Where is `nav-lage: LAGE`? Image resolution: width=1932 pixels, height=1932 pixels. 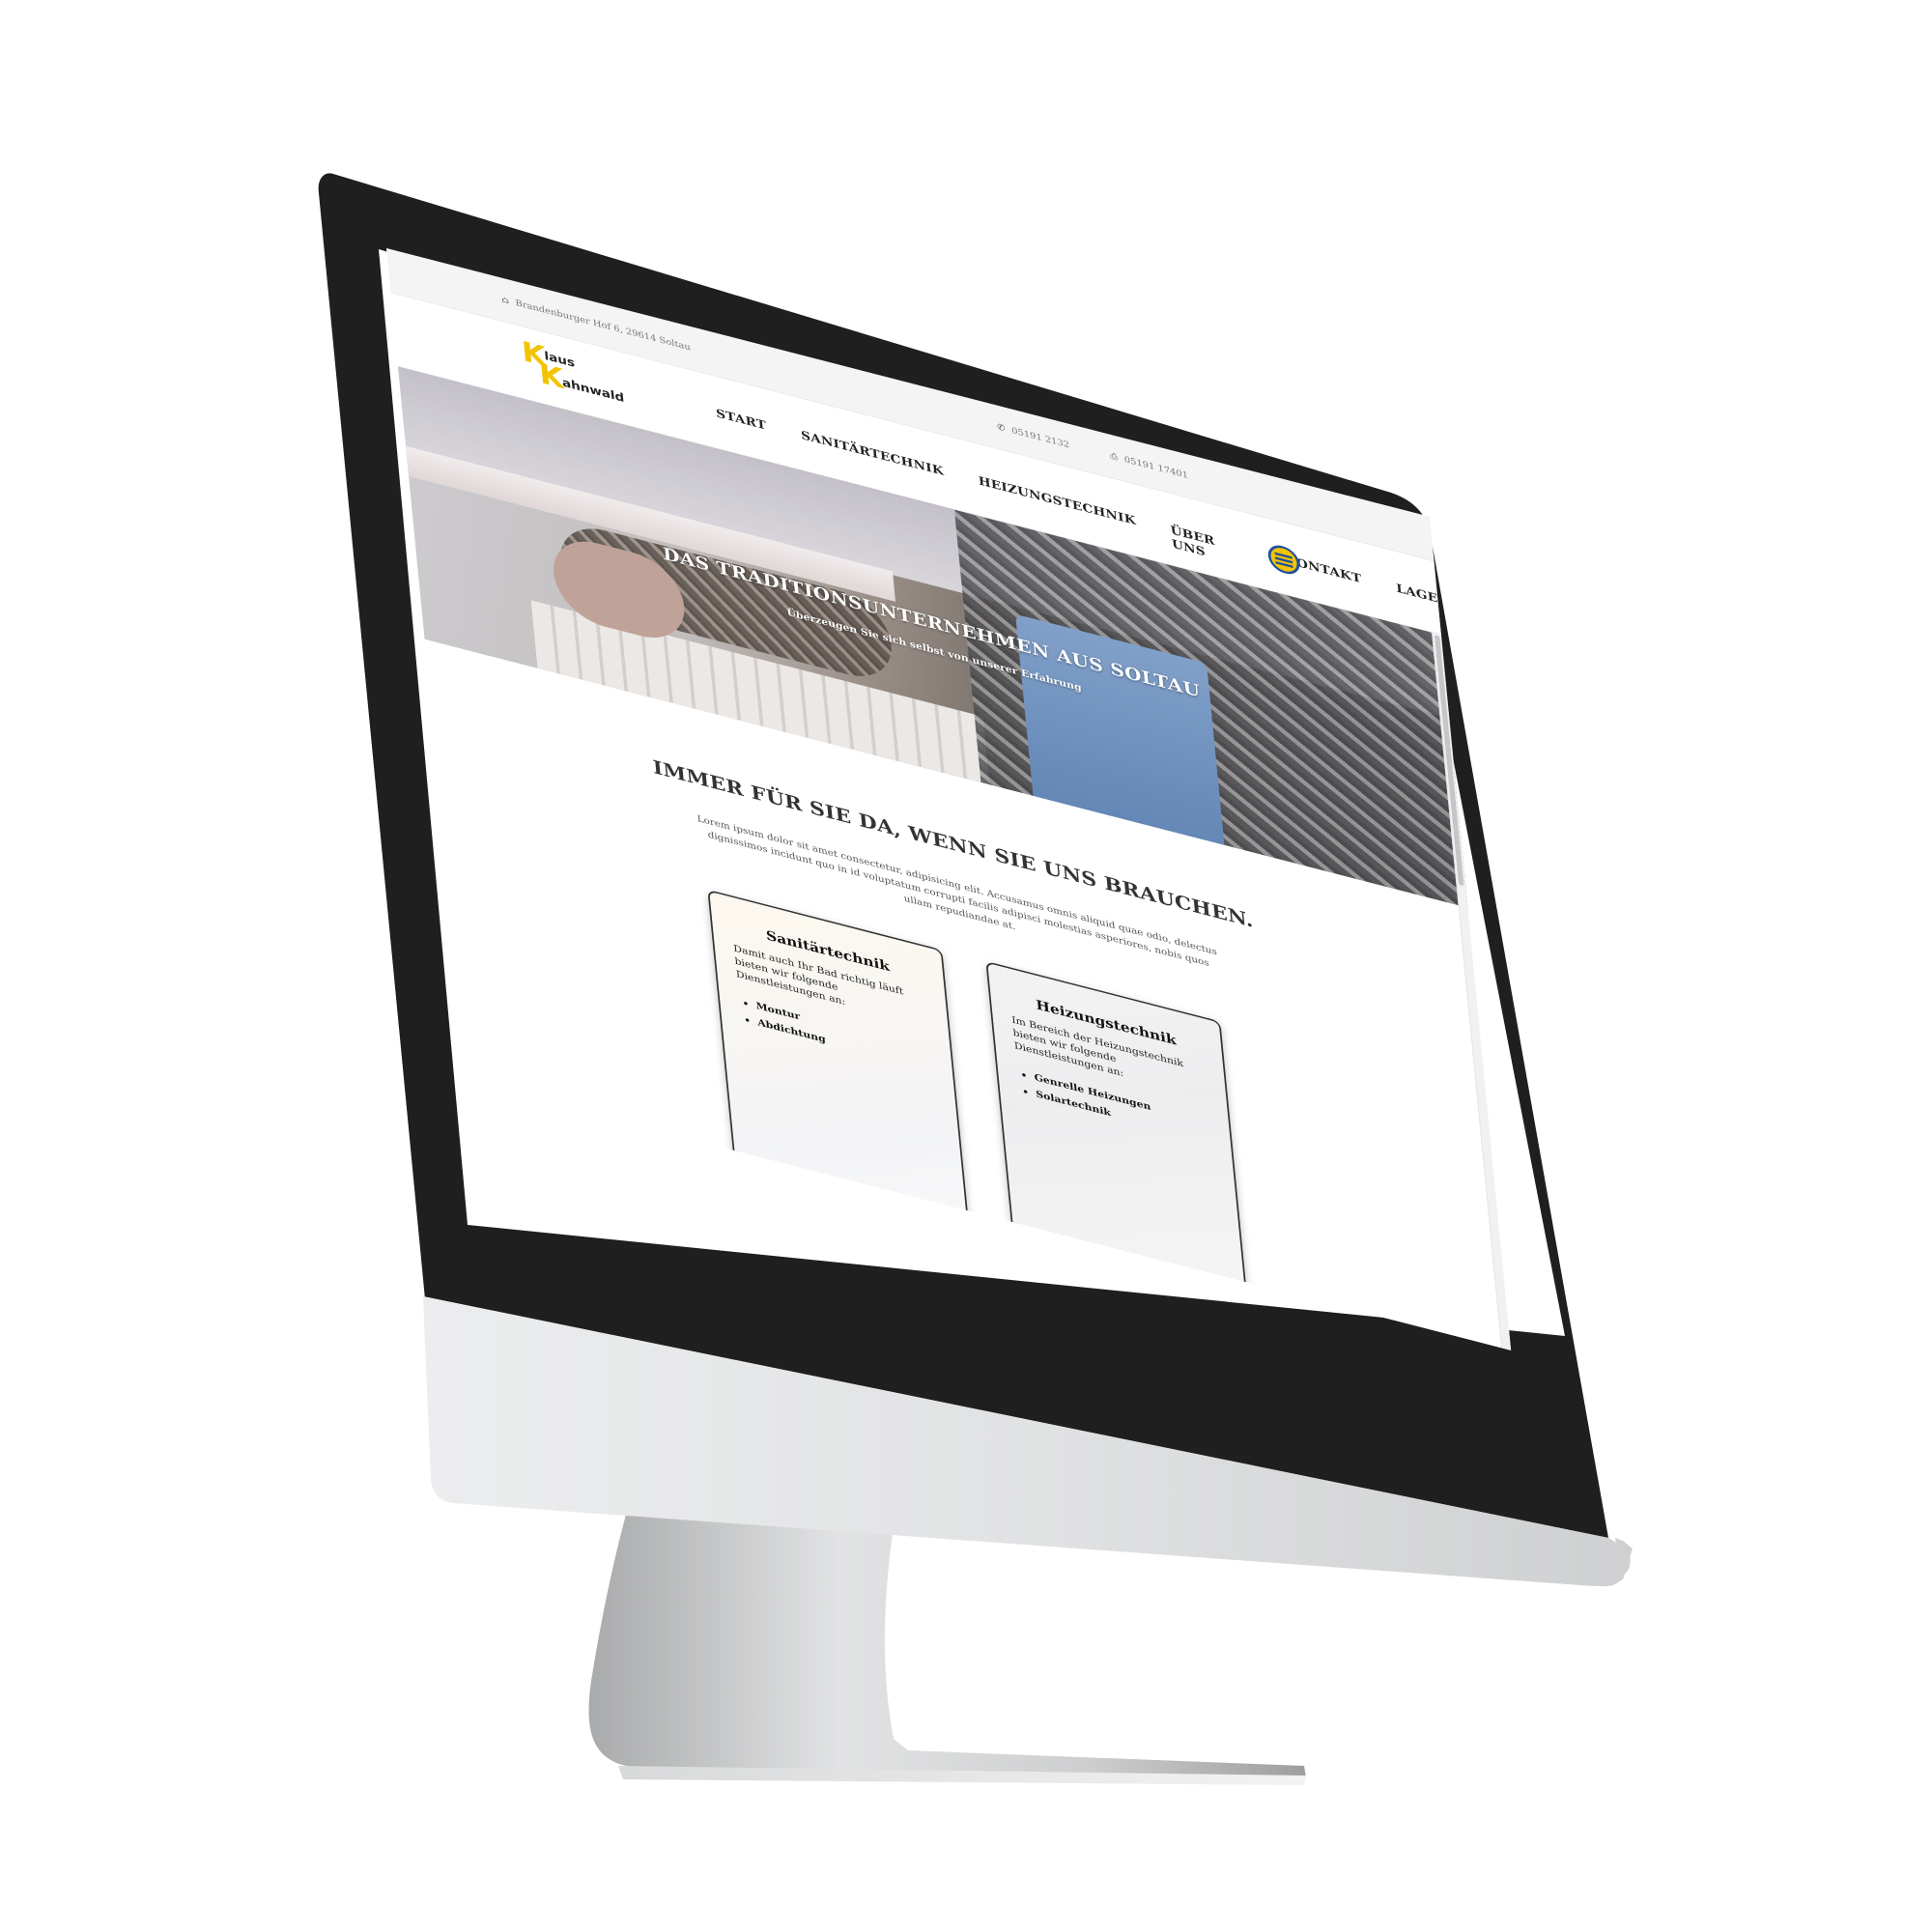
nav-lage: LAGE is located at coordinates (1418, 600).